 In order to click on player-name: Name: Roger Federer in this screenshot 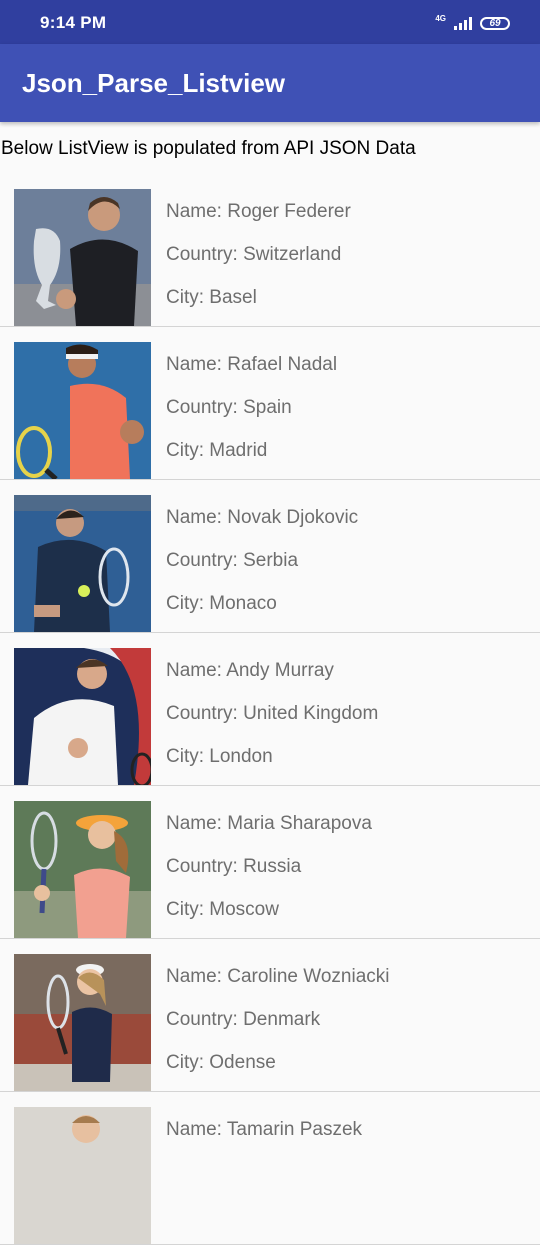, I will do `click(258, 211)`.